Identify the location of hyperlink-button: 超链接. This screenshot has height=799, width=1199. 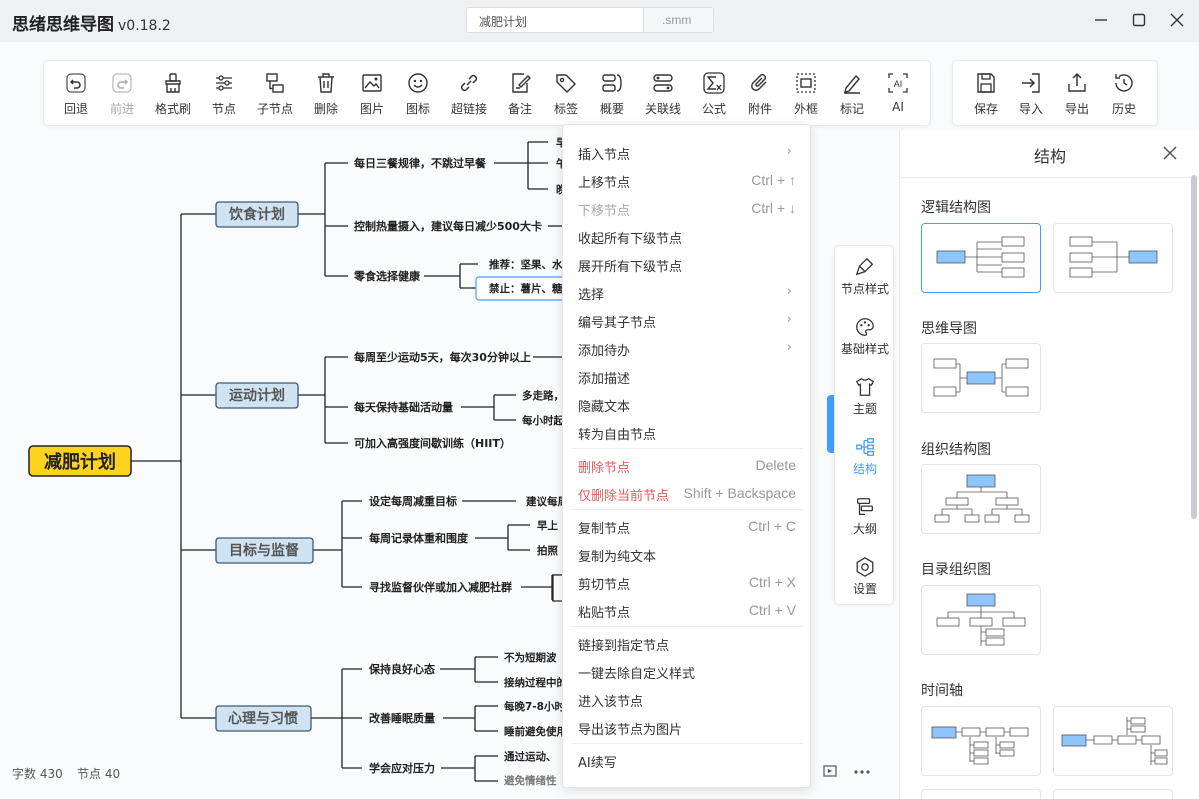
(469, 96).